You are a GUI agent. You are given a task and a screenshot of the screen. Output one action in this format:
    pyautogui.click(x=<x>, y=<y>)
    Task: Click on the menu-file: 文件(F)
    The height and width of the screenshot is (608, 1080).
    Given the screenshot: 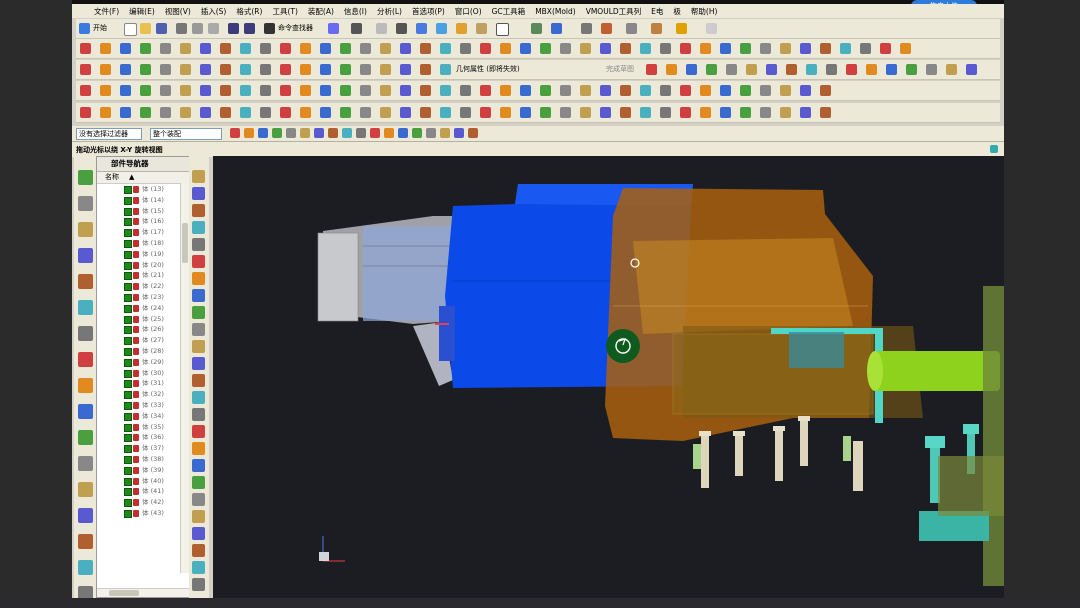 What is the action you would take?
    pyautogui.click(x=106, y=11)
    